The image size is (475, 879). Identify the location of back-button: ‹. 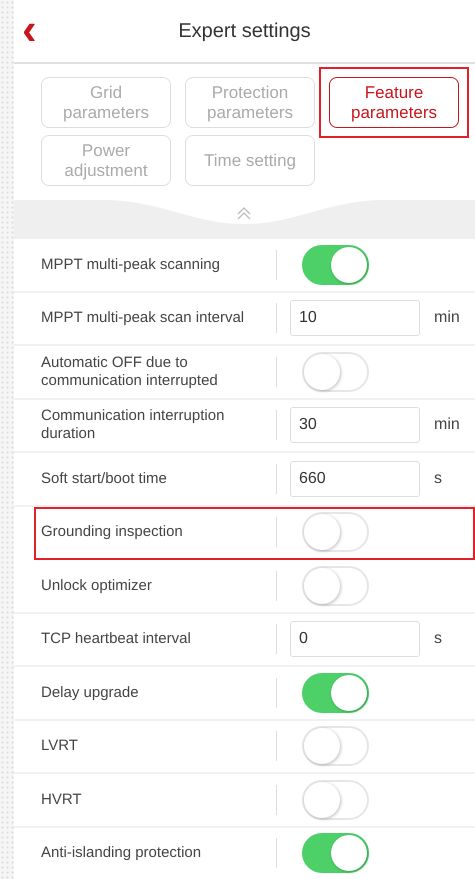
(29, 30).